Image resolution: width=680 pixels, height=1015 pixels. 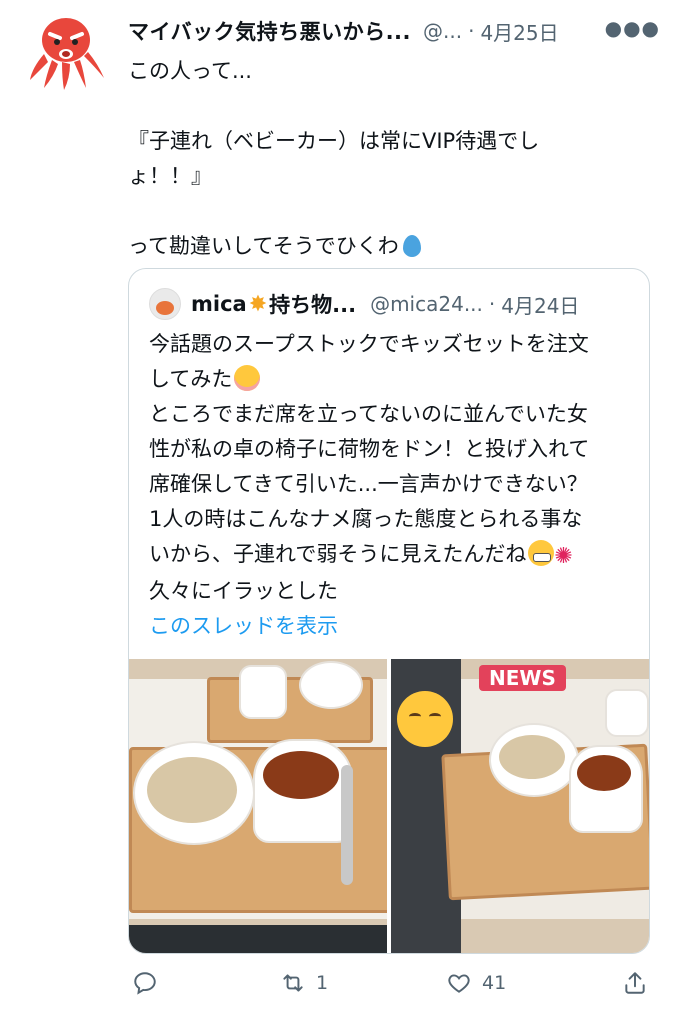 What do you see at coordinates (411, 246) in the screenshot?
I see `droplet-icon` at bounding box center [411, 246].